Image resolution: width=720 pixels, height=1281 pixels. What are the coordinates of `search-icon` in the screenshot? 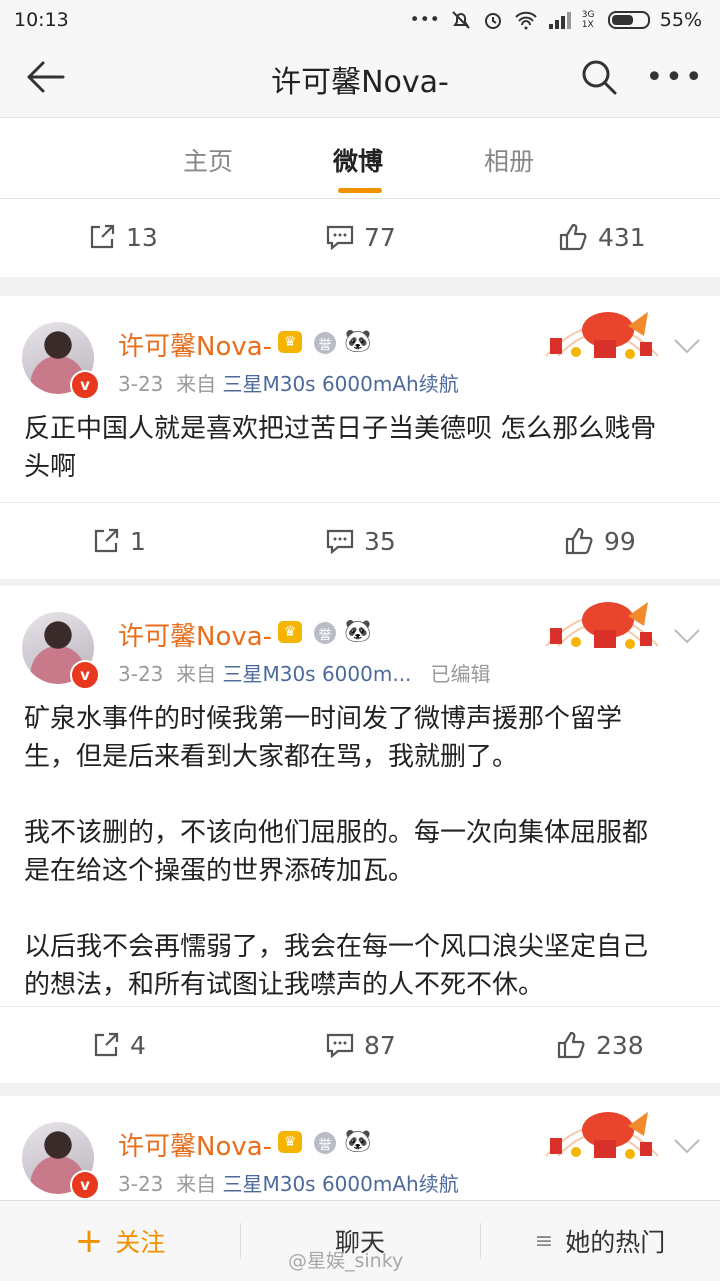 It's located at (599, 77).